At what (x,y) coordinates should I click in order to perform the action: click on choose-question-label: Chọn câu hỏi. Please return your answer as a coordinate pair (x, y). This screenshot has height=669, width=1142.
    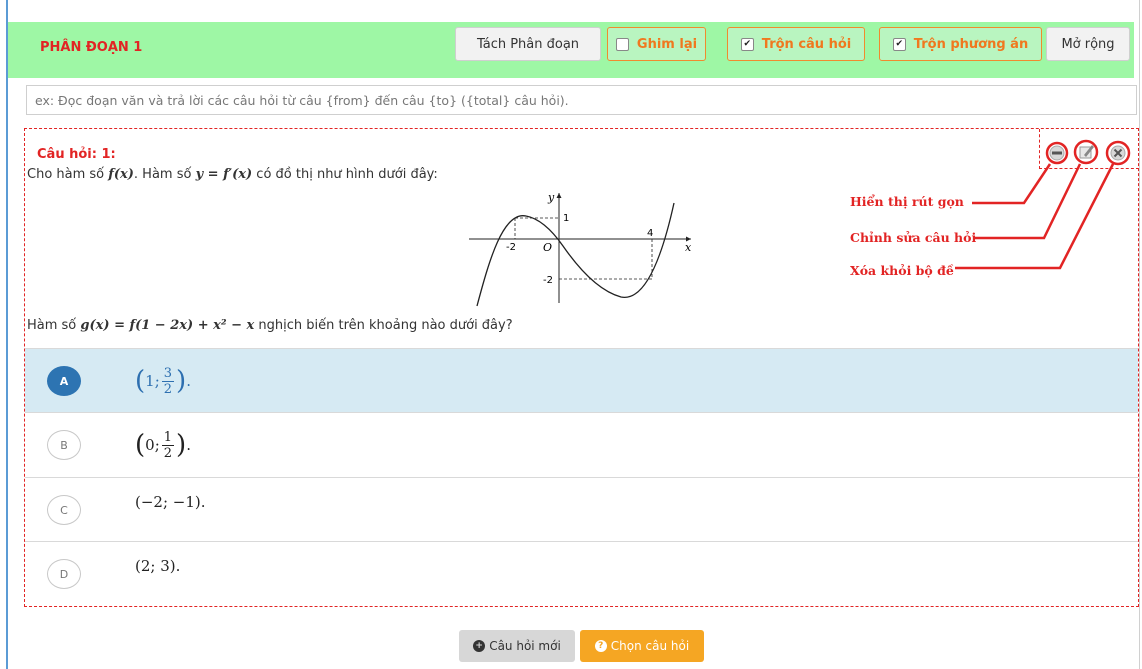
    Looking at the image, I should click on (650, 646).